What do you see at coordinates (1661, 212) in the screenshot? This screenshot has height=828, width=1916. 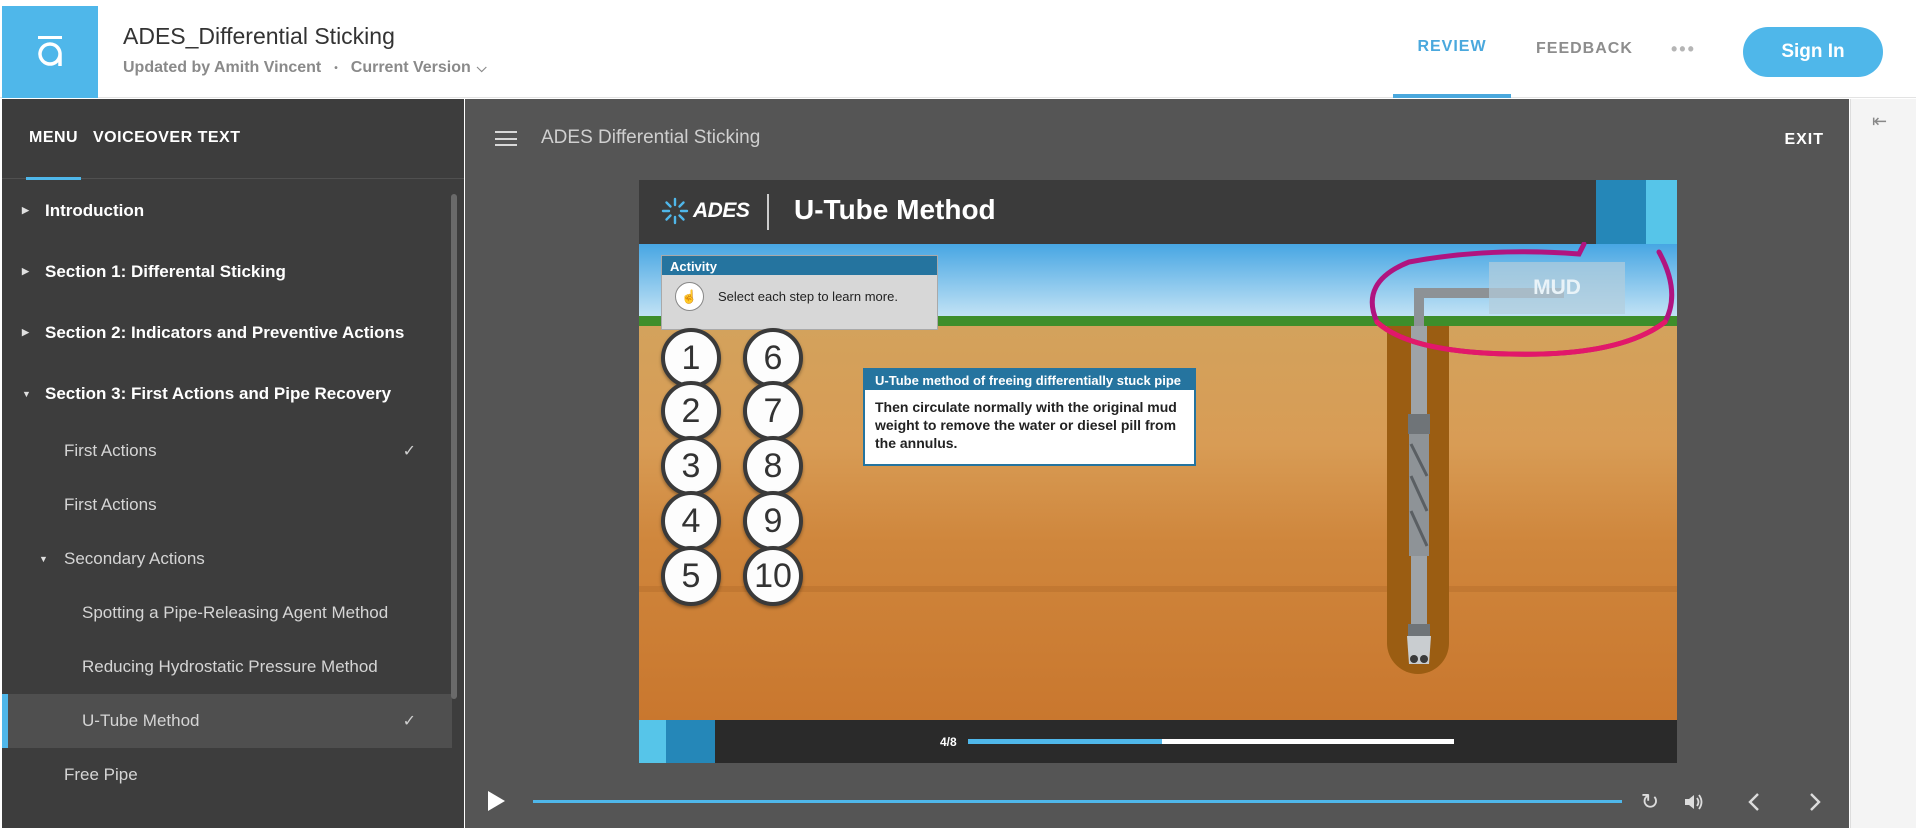 I see `header-accent-light` at bounding box center [1661, 212].